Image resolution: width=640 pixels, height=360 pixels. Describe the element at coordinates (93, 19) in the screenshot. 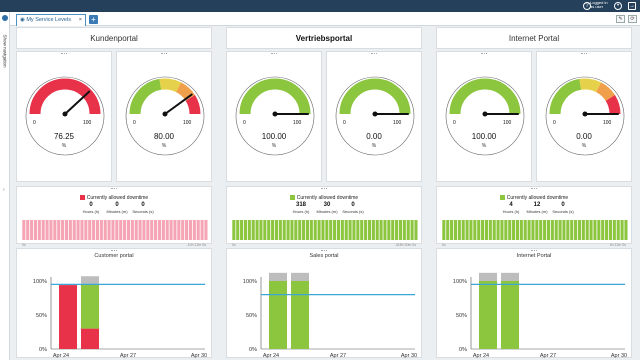

I see `add-tab-button: +` at that location.